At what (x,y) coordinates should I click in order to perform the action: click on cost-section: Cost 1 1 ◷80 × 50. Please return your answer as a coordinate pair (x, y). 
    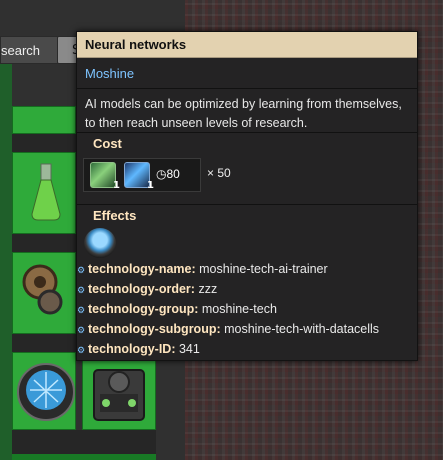
    Looking at the image, I should click on (247, 167).